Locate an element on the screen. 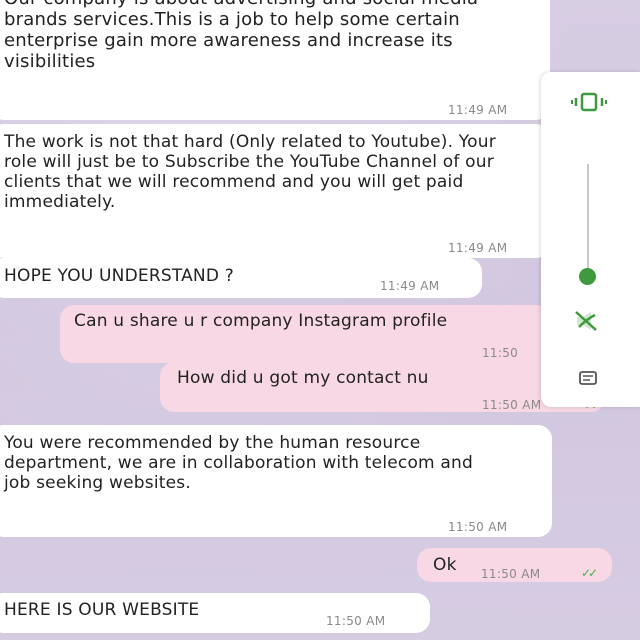 The image size is (640, 640). outgoing-message: Ok 11:50 AM ✓✓ is located at coordinates (514, 565).